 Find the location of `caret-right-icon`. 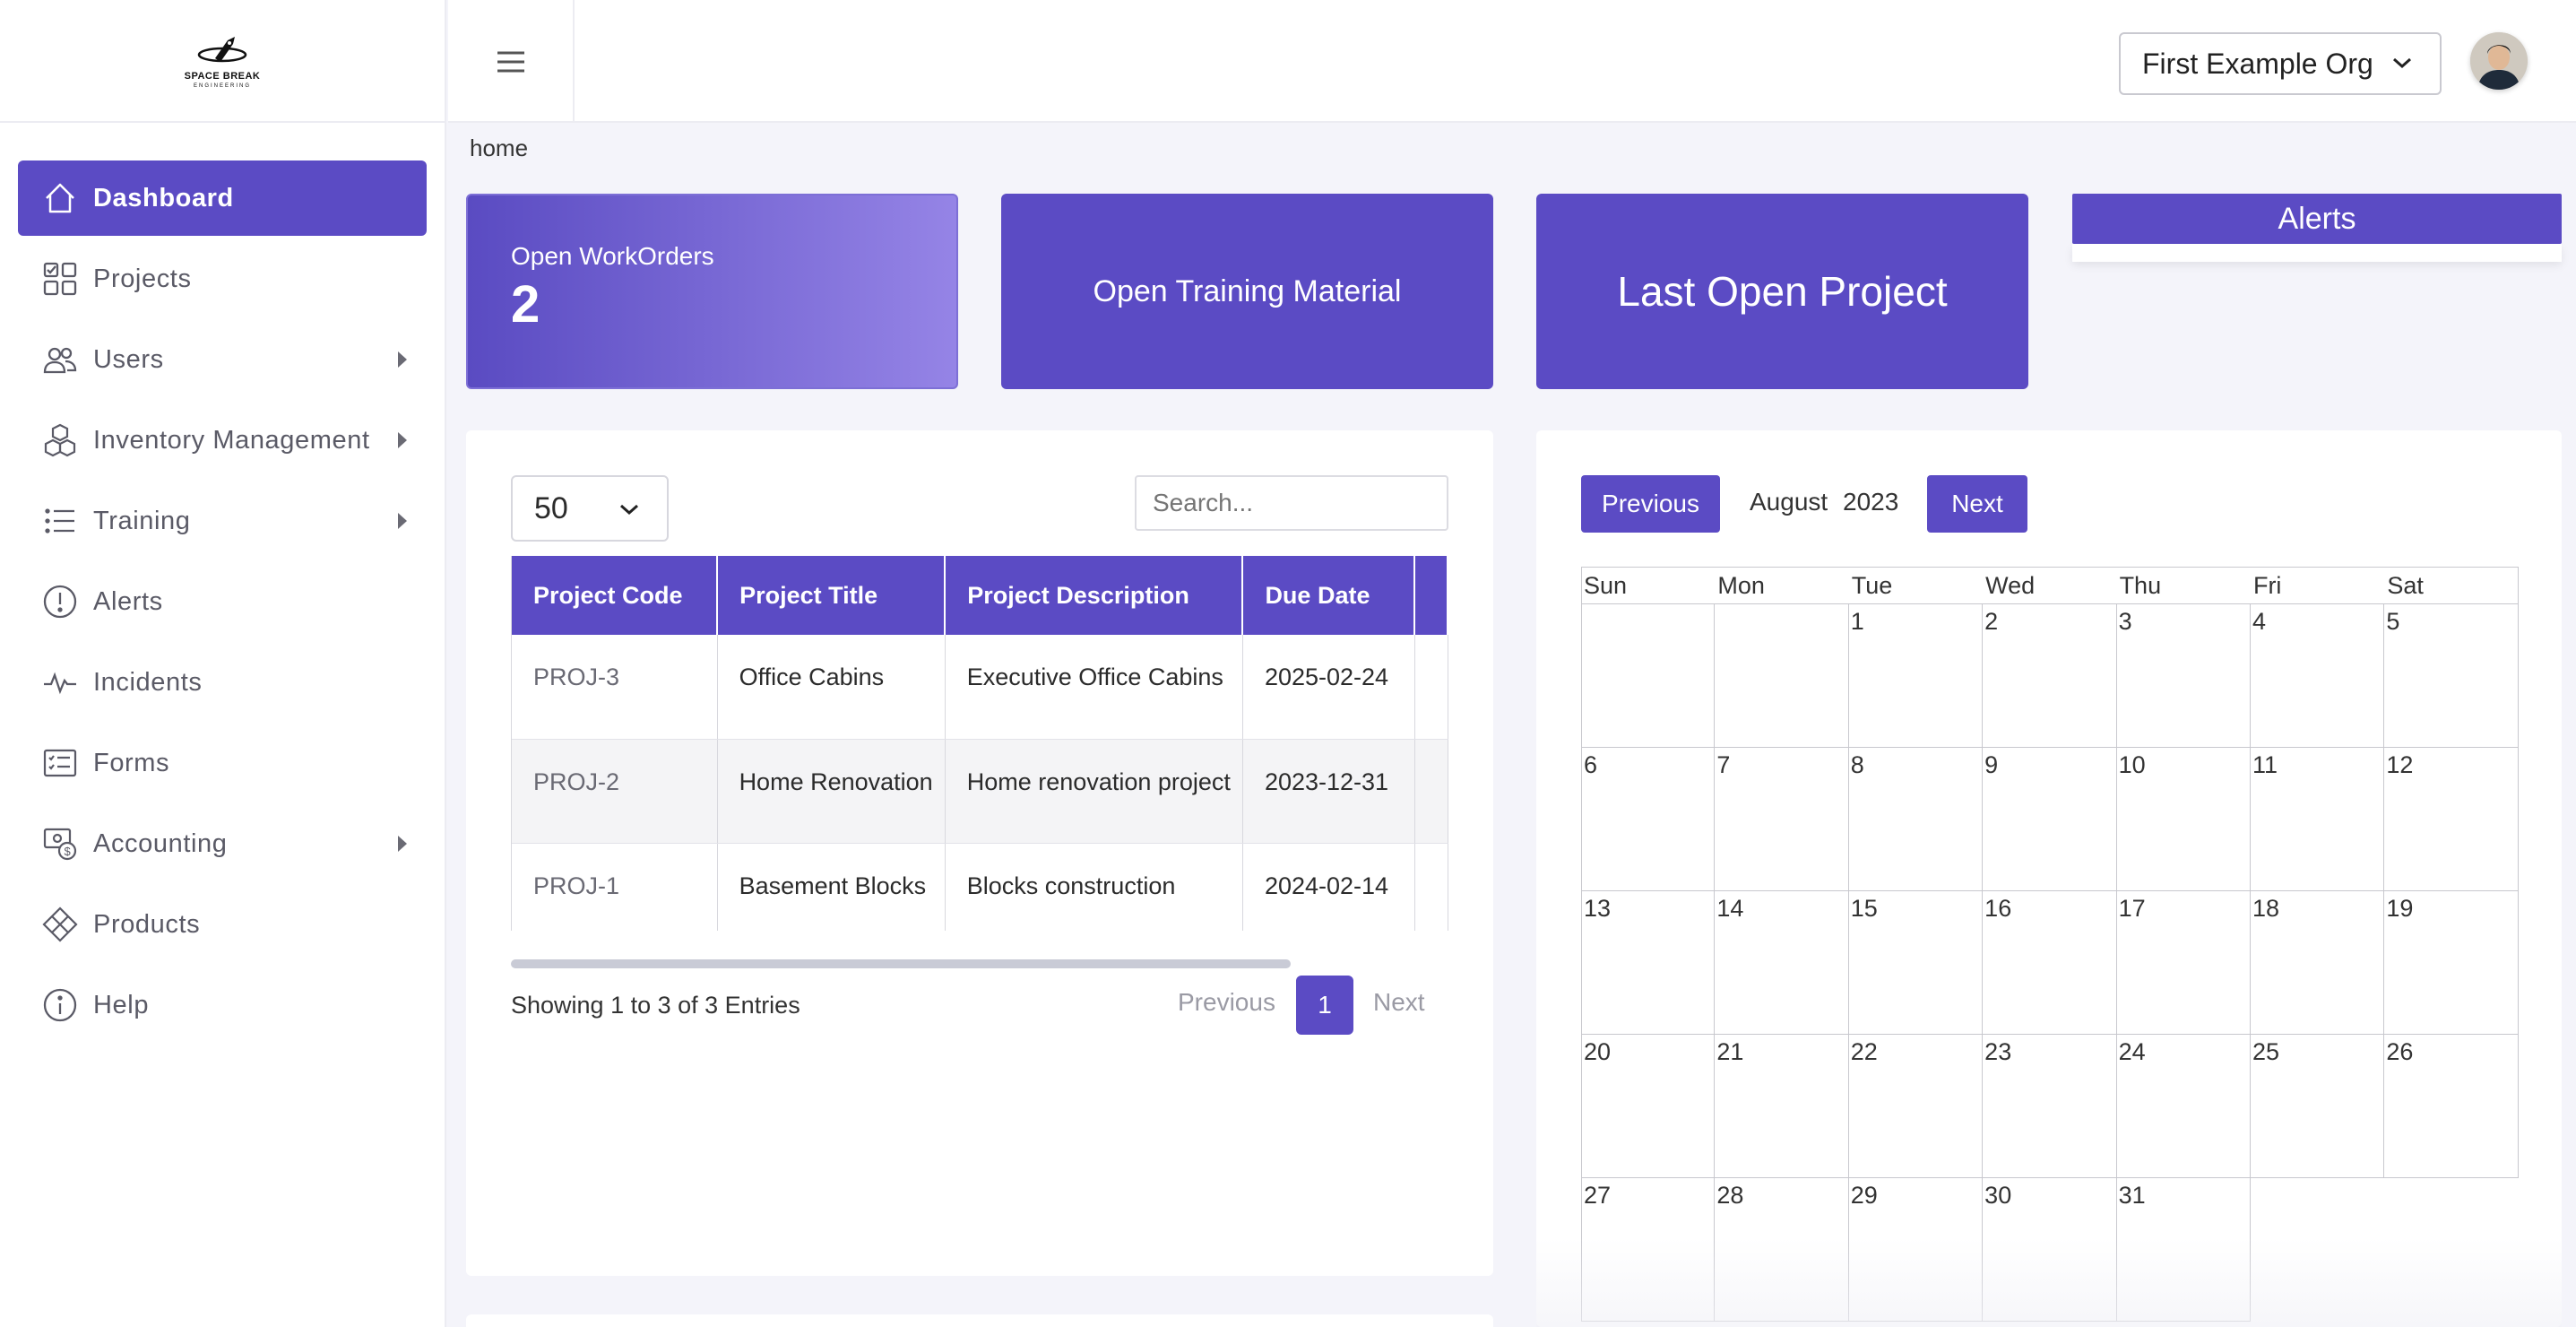

caret-right-icon is located at coordinates (402, 844).